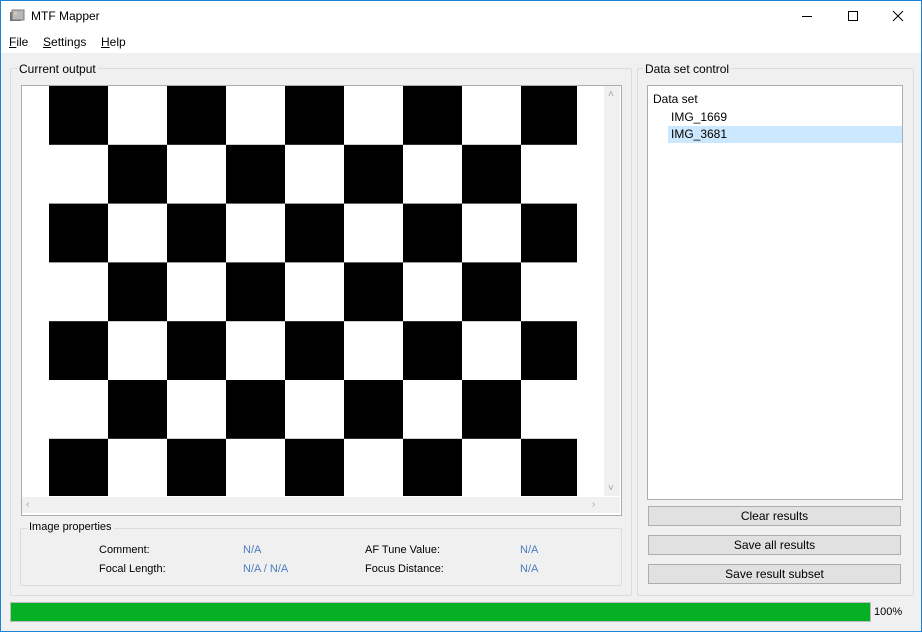  What do you see at coordinates (888, 612) in the screenshot?
I see `progress-percent: 100%` at bounding box center [888, 612].